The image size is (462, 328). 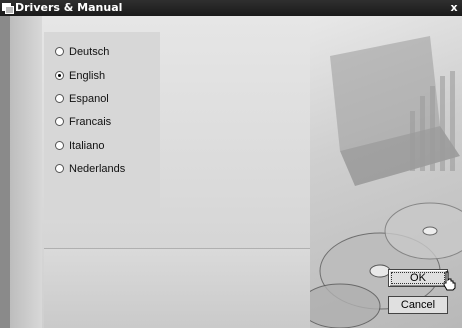 I want to click on app-window-icon, so click(x=8, y=8).